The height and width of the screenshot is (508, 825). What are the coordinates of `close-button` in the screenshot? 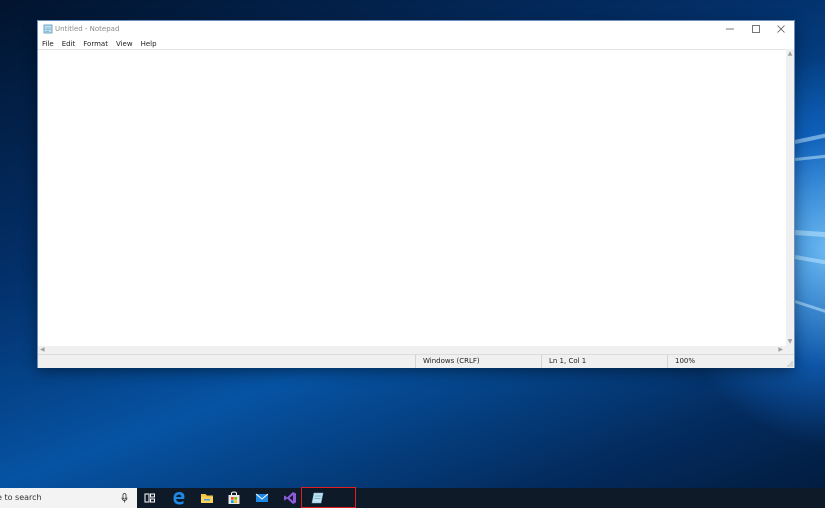 It's located at (781, 29).